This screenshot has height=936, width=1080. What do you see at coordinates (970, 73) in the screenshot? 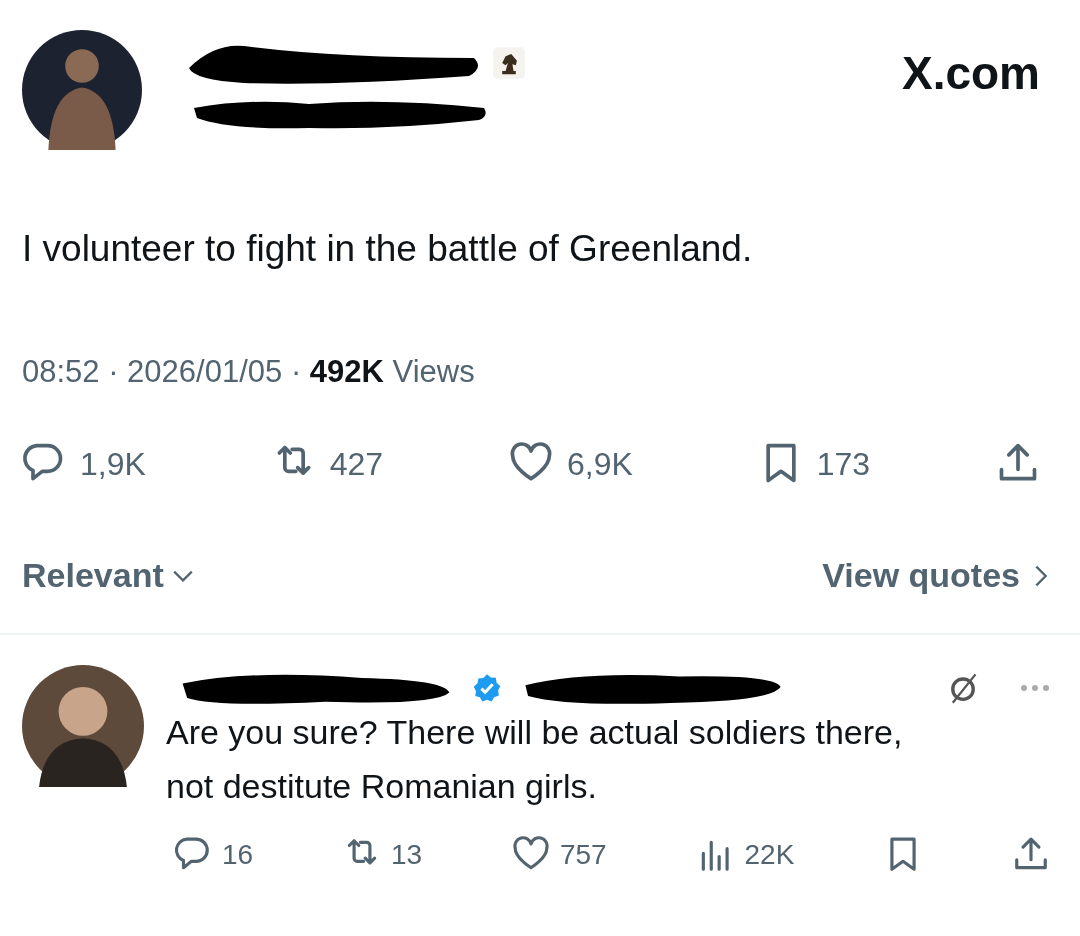
I see `site-name: X.com` at bounding box center [970, 73].